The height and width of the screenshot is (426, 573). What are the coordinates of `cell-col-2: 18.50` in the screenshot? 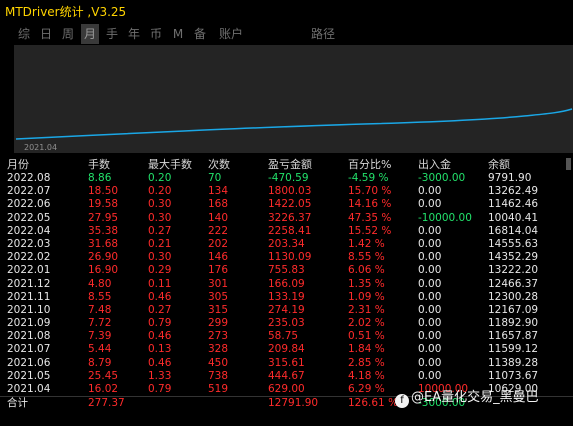 It's located at (103, 191).